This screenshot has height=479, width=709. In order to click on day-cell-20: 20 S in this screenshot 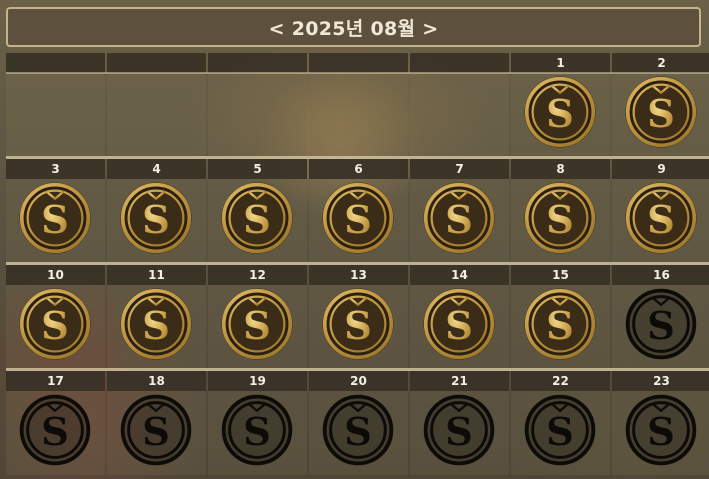, I will do `click(358, 423)`.